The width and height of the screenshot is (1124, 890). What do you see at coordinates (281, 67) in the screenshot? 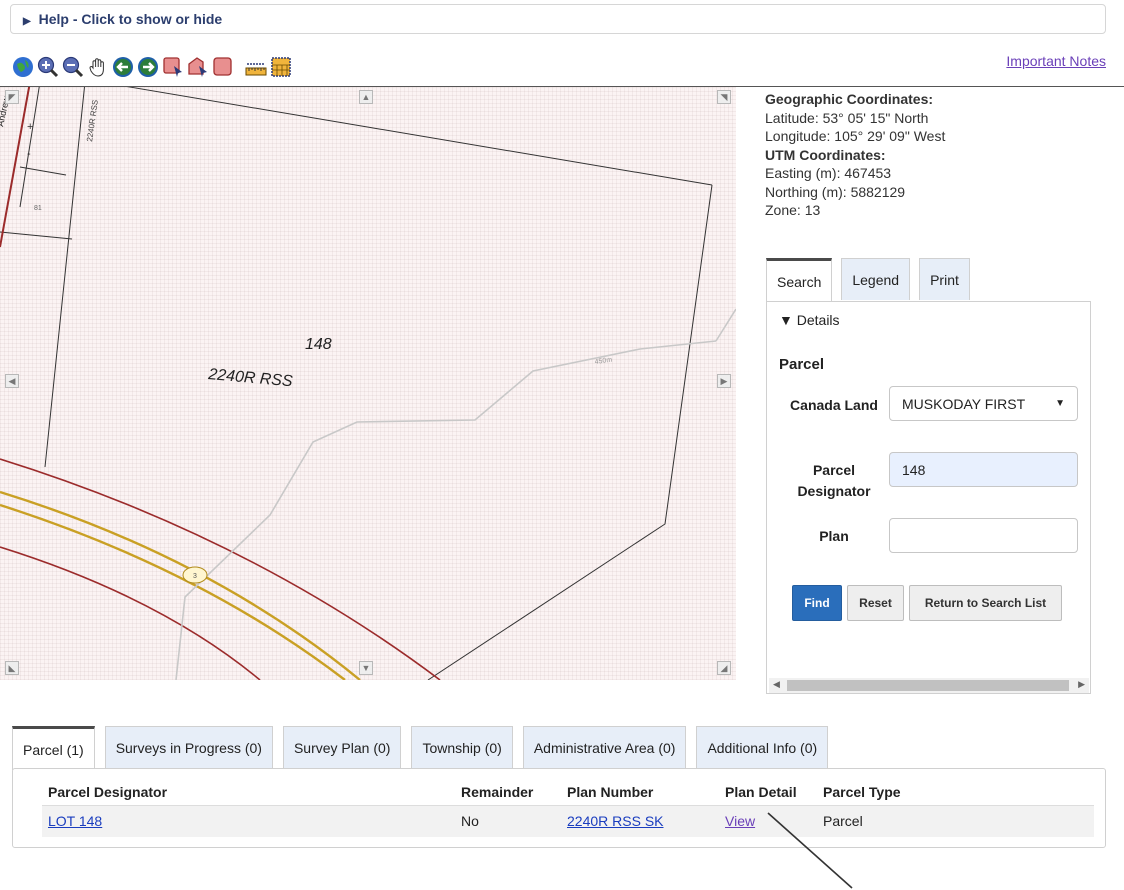
I see `measure-area-icon` at bounding box center [281, 67].